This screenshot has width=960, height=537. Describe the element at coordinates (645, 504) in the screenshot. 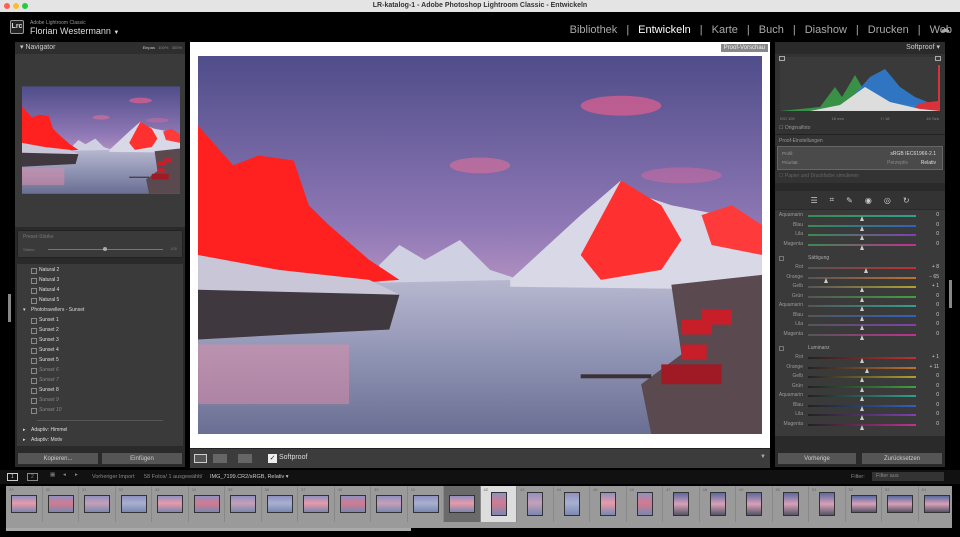

I see `filmstrip-thumbnail: 46` at that location.